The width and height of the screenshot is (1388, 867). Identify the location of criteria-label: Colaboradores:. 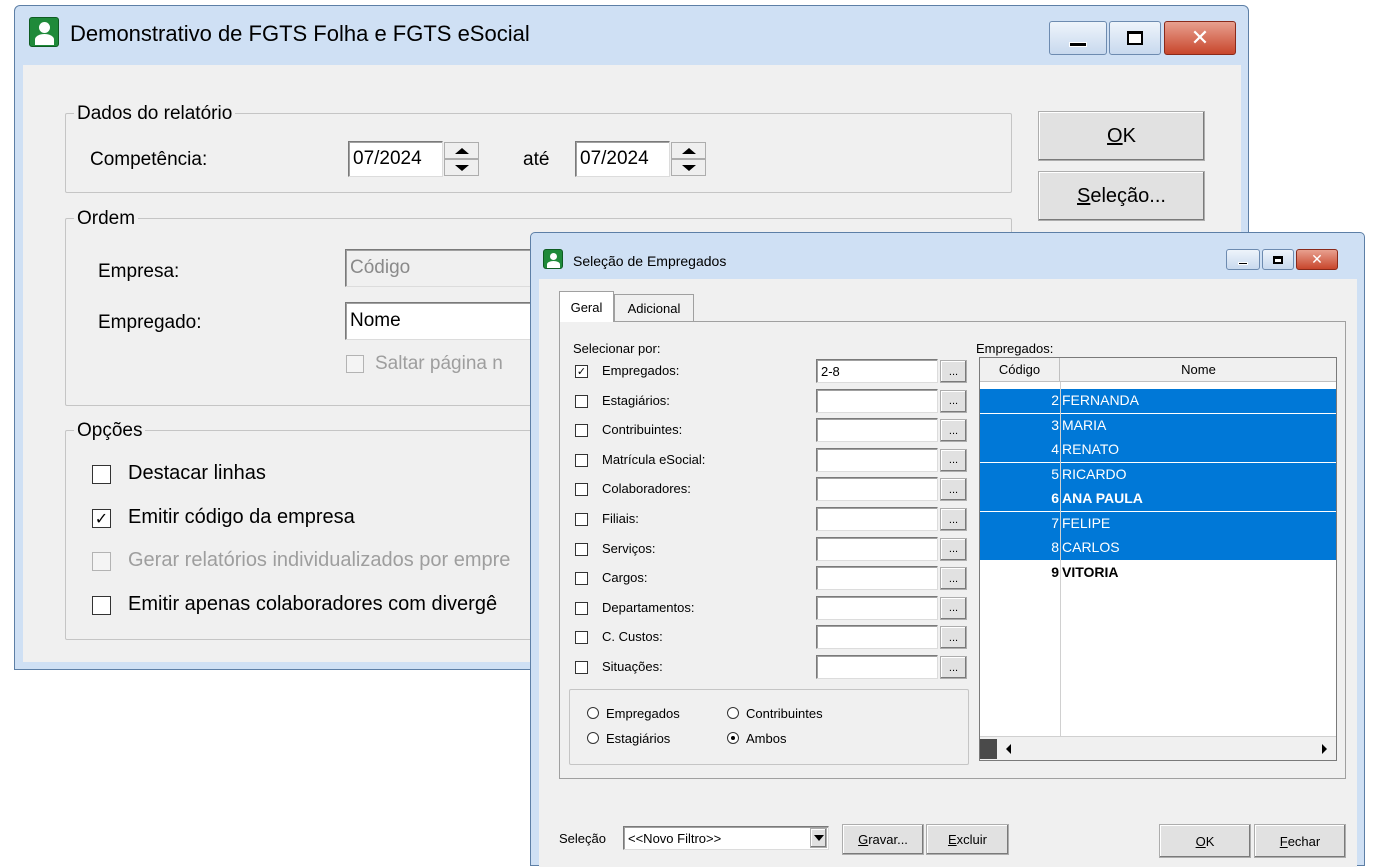
(646, 489).